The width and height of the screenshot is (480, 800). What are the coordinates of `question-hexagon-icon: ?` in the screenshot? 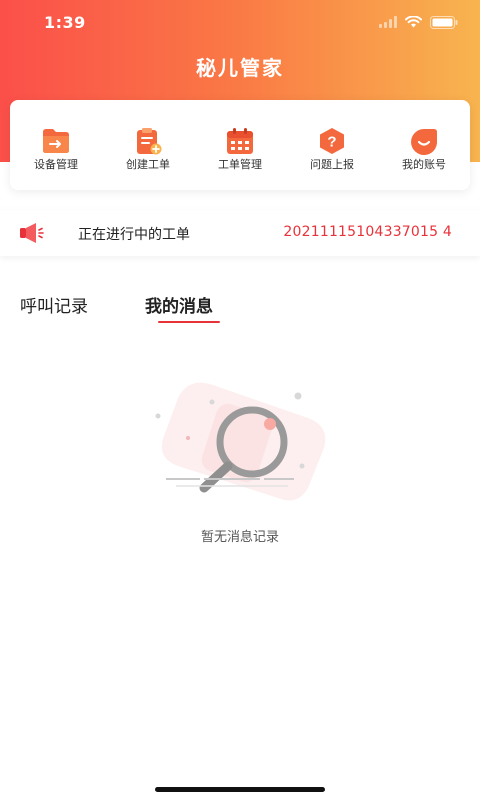 It's located at (332, 141).